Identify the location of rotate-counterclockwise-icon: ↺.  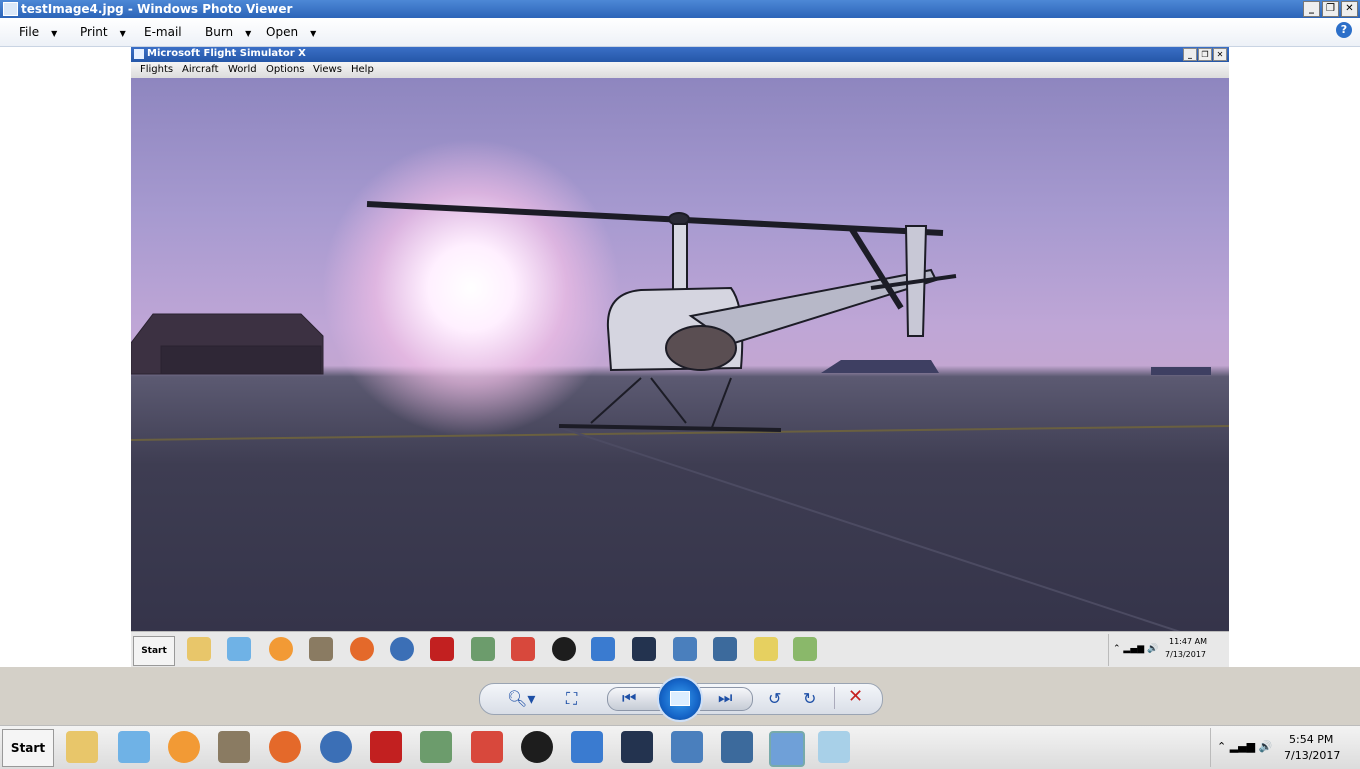
(774, 698).